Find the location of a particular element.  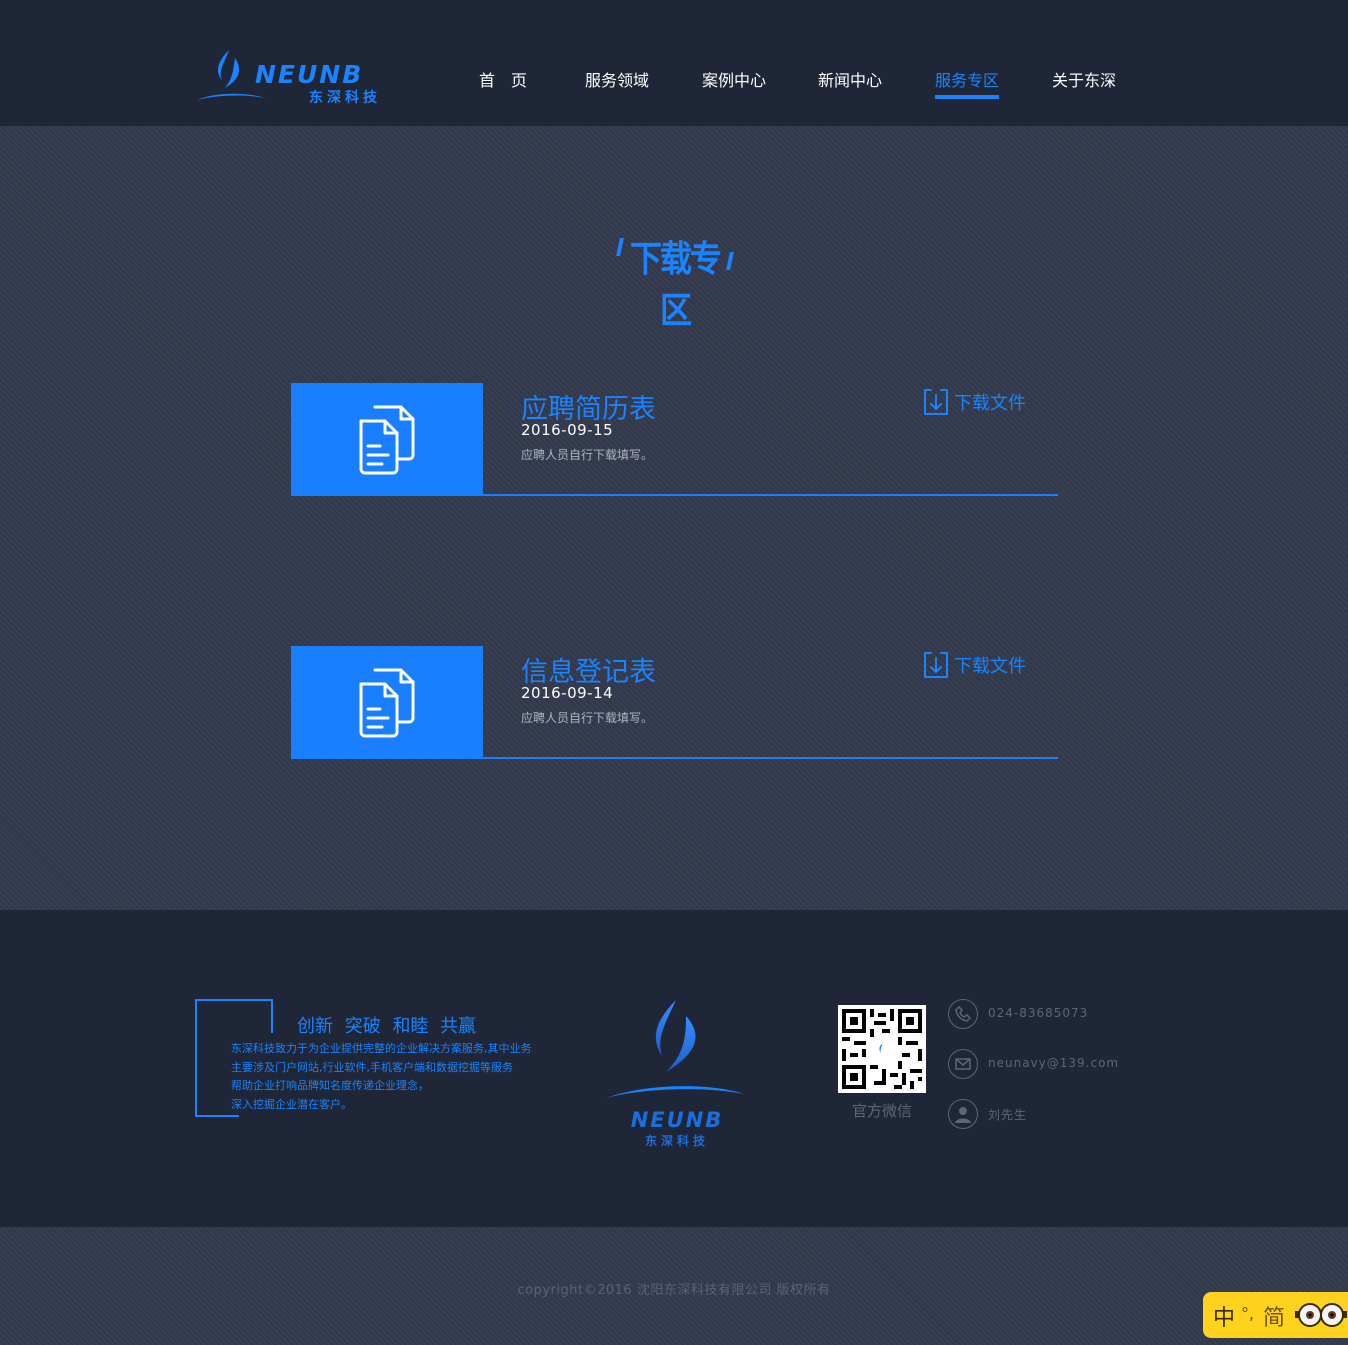

copyright-text: copyright©2016 沈阳东深科技有限公司 版权所有 is located at coordinates (674, 1290).